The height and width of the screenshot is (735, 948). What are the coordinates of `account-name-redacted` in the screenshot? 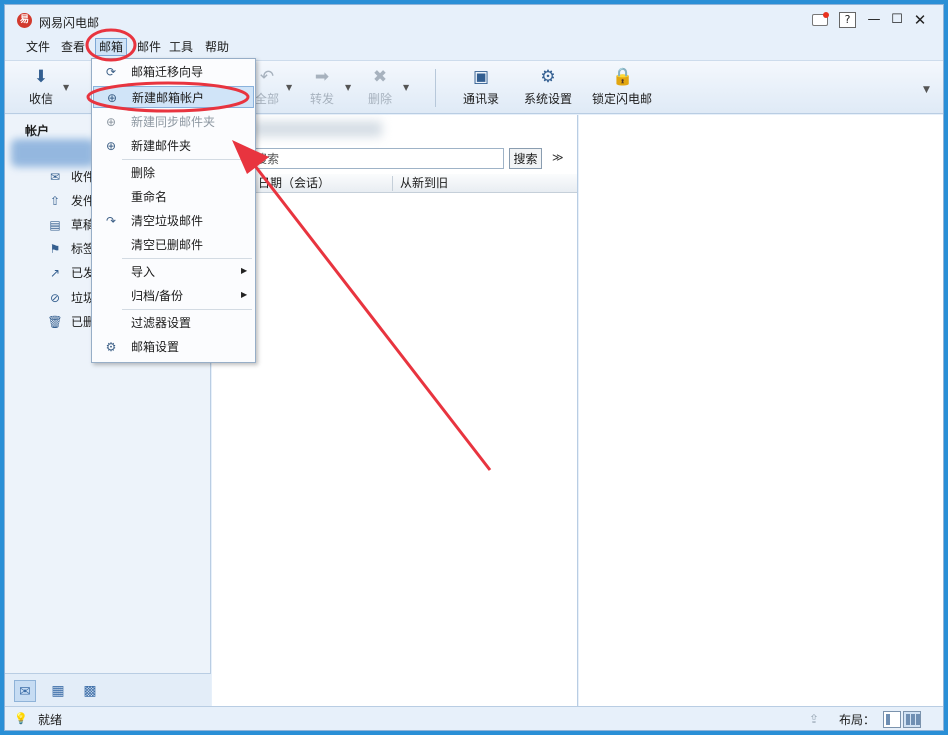 It's located at (53, 153).